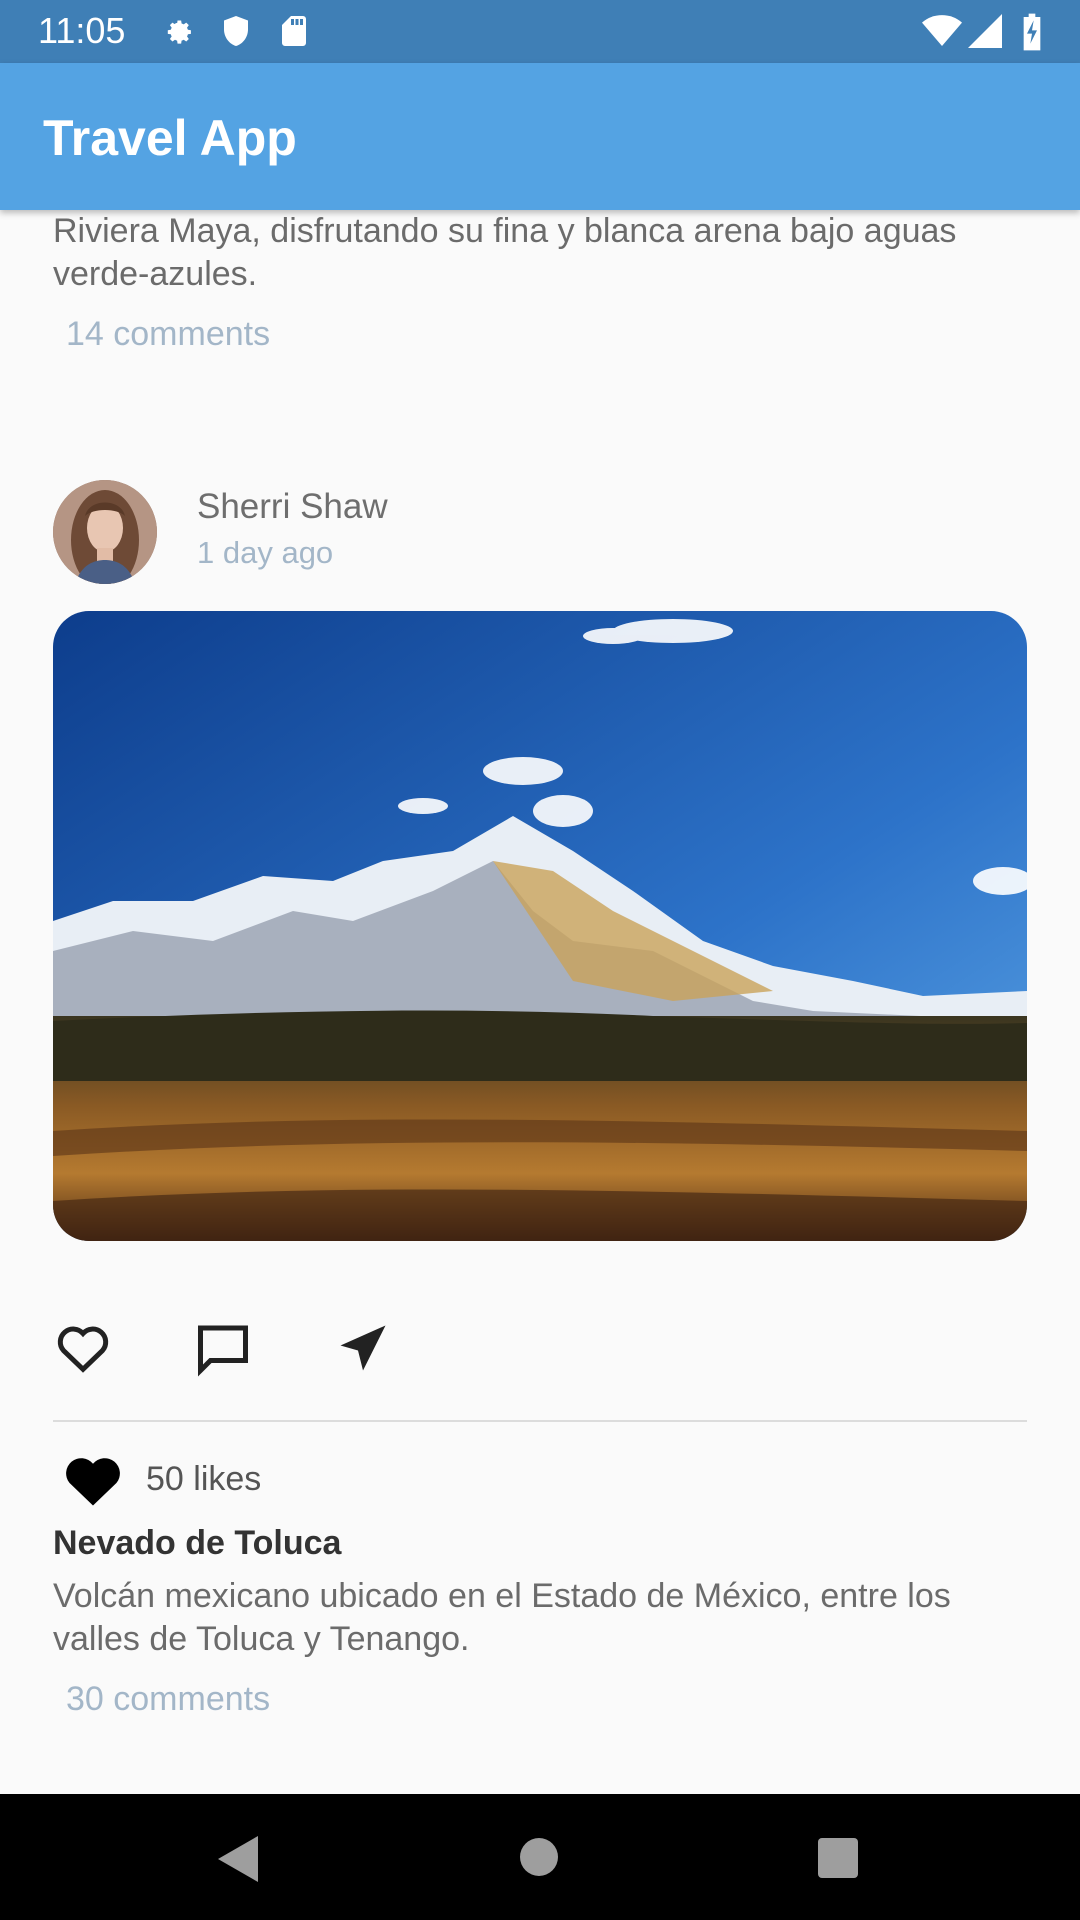 This screenshot has height=1920, width=1080. Describe the element at coordinates (204, 1479) in the screenshot. I see `likes-count: 50 likes` at that location.